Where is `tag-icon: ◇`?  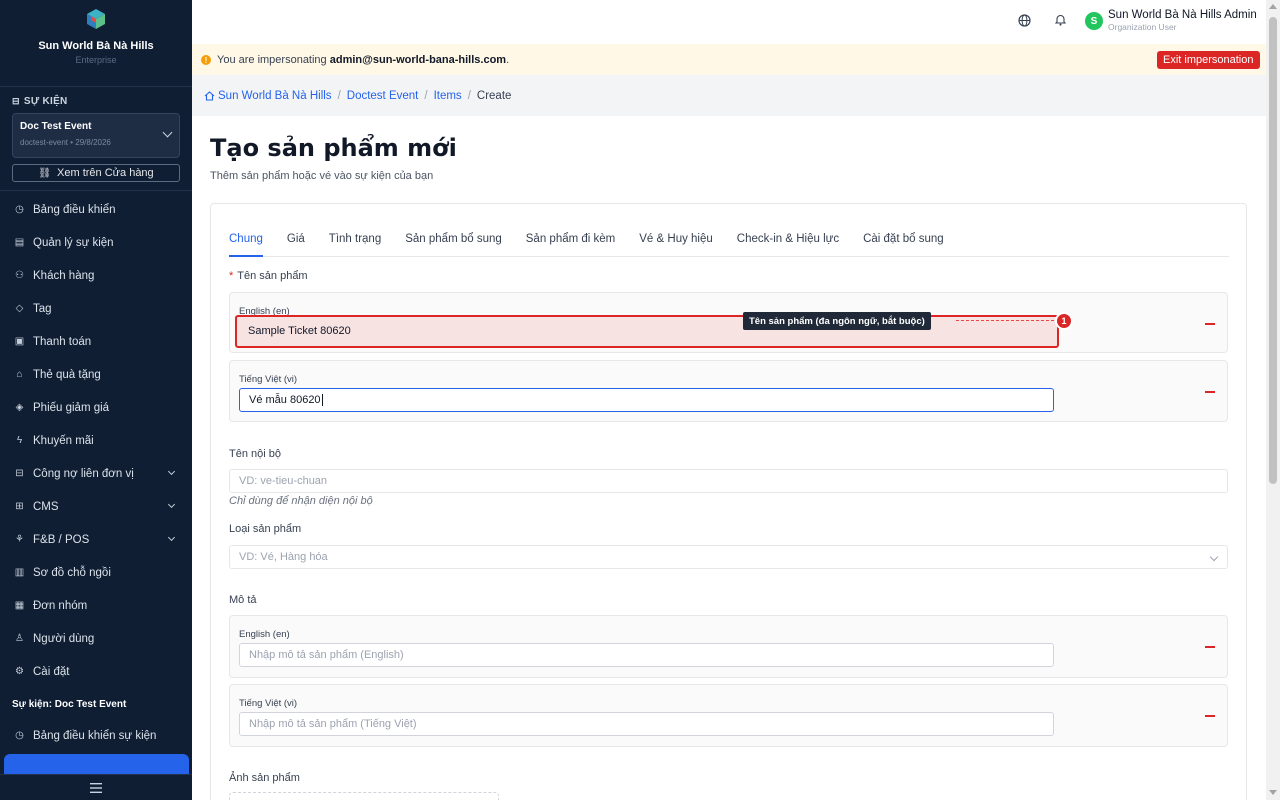
tag-icon: ◇ is located at coordinates (19, 308).